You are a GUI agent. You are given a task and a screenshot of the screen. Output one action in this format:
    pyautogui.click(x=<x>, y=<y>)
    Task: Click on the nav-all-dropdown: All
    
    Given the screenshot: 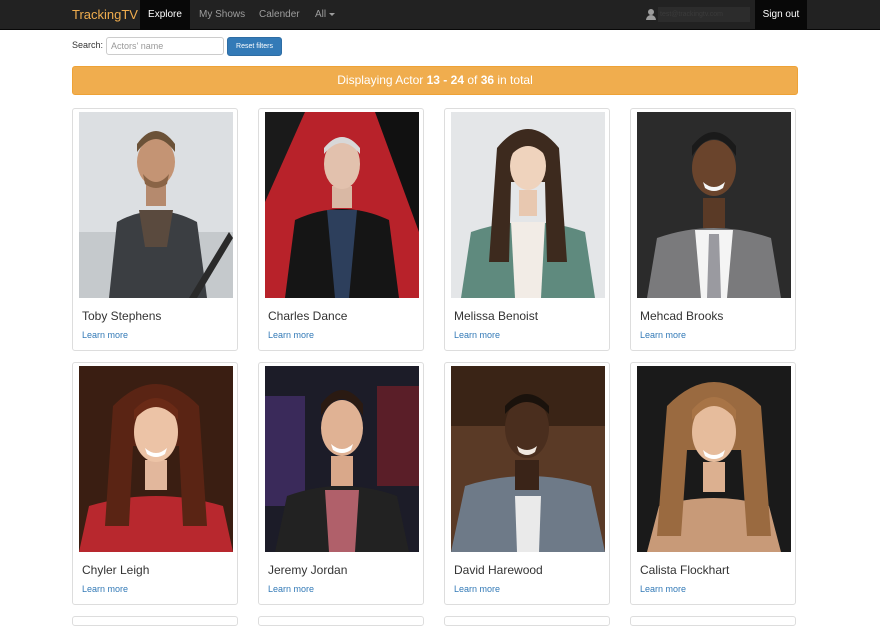 What is the action you would take?
    pyautogui.click(x=325, y=15)
    